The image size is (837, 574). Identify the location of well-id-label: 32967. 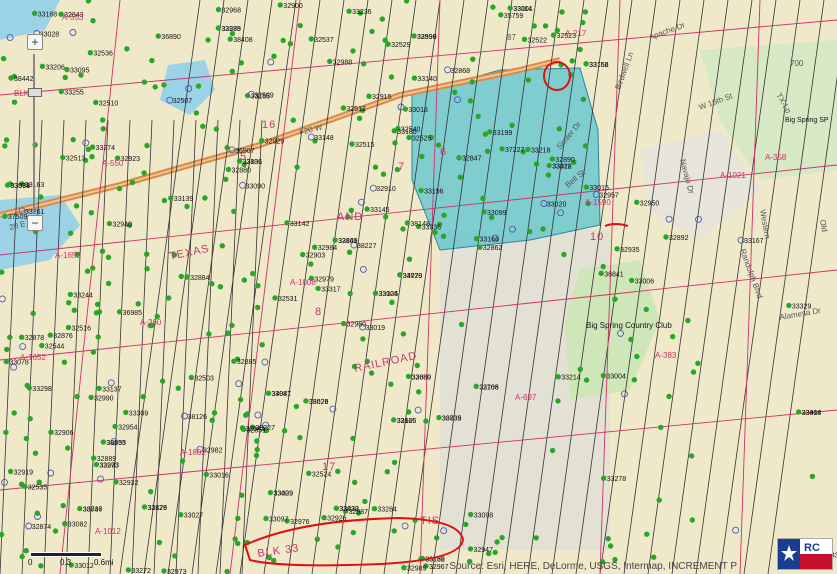
(439, 567).